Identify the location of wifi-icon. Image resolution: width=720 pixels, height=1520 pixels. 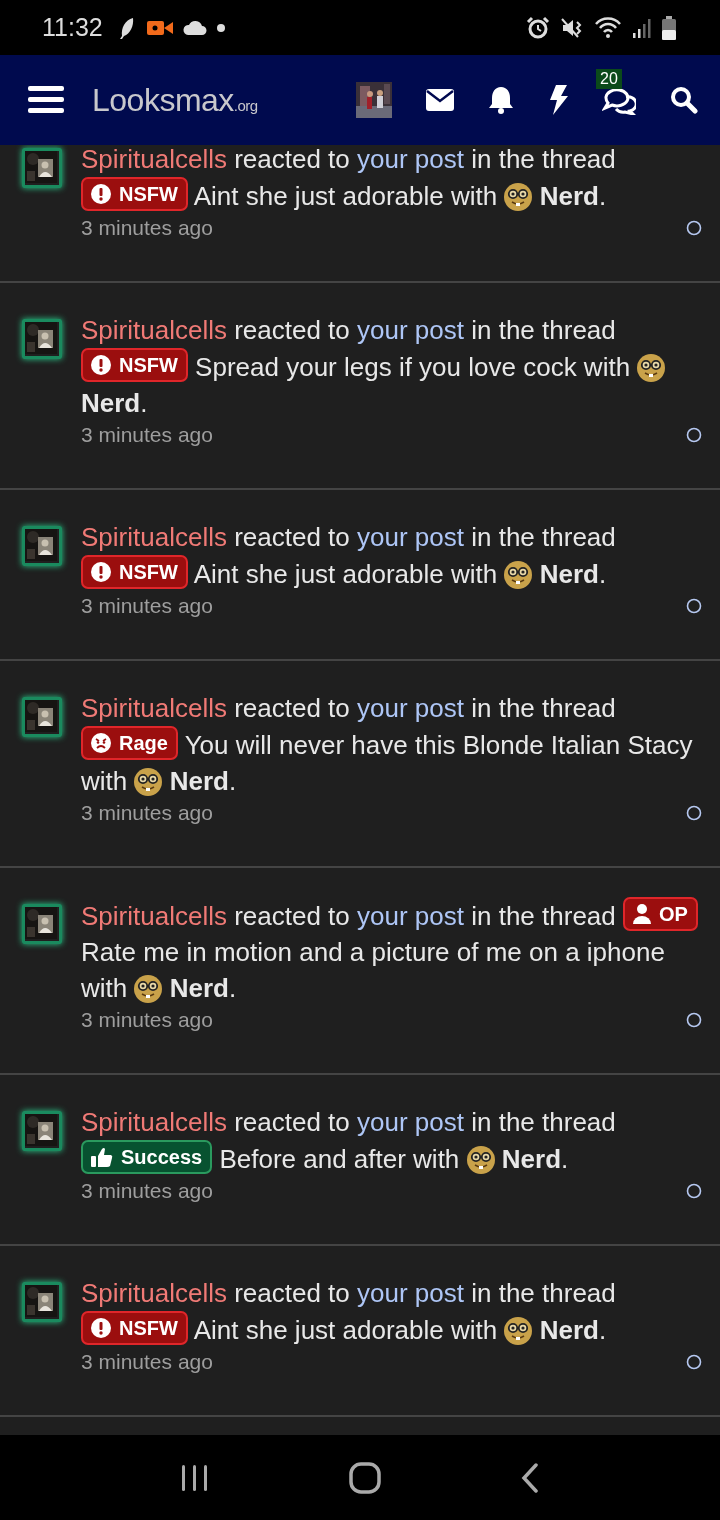
(608, 27).